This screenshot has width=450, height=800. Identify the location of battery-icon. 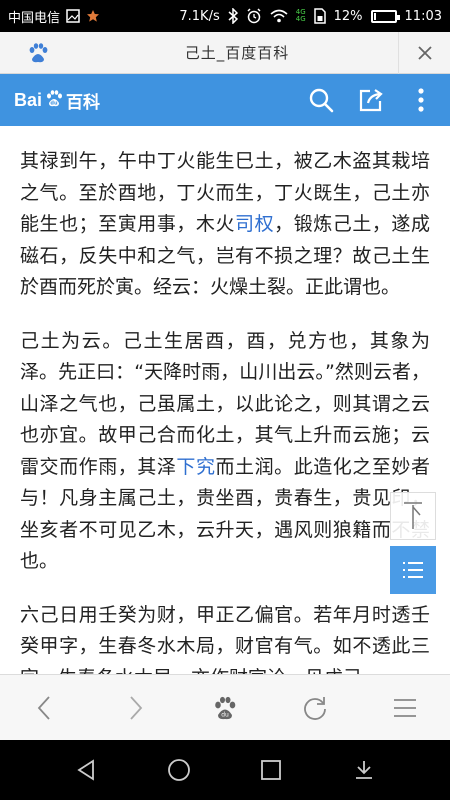
(385, 16).